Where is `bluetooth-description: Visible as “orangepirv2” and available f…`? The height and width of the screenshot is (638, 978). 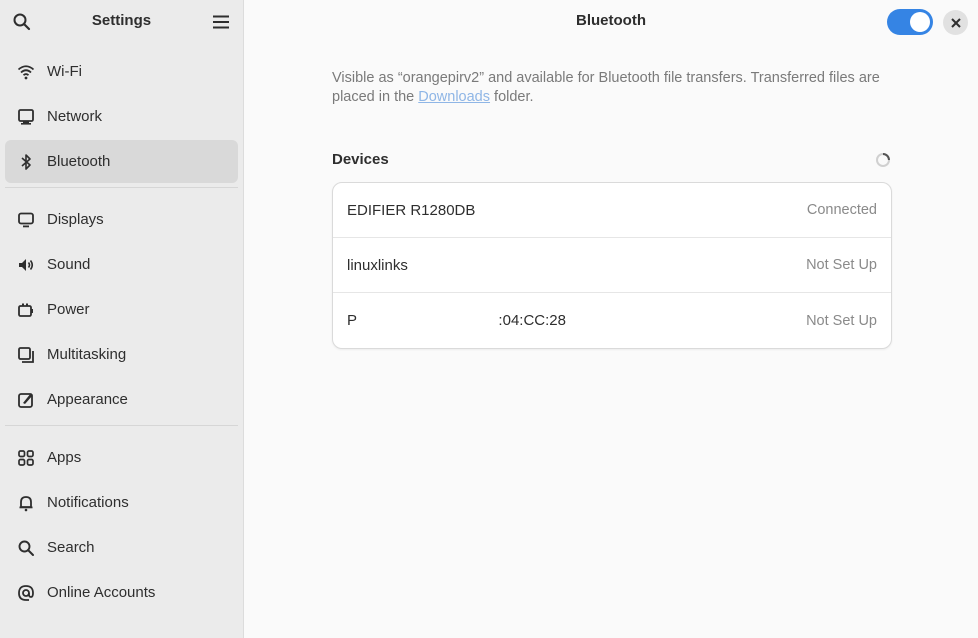
bluetooth-description: Visible as “orangepirv2” and available f… is located at coordinates (612, 88).